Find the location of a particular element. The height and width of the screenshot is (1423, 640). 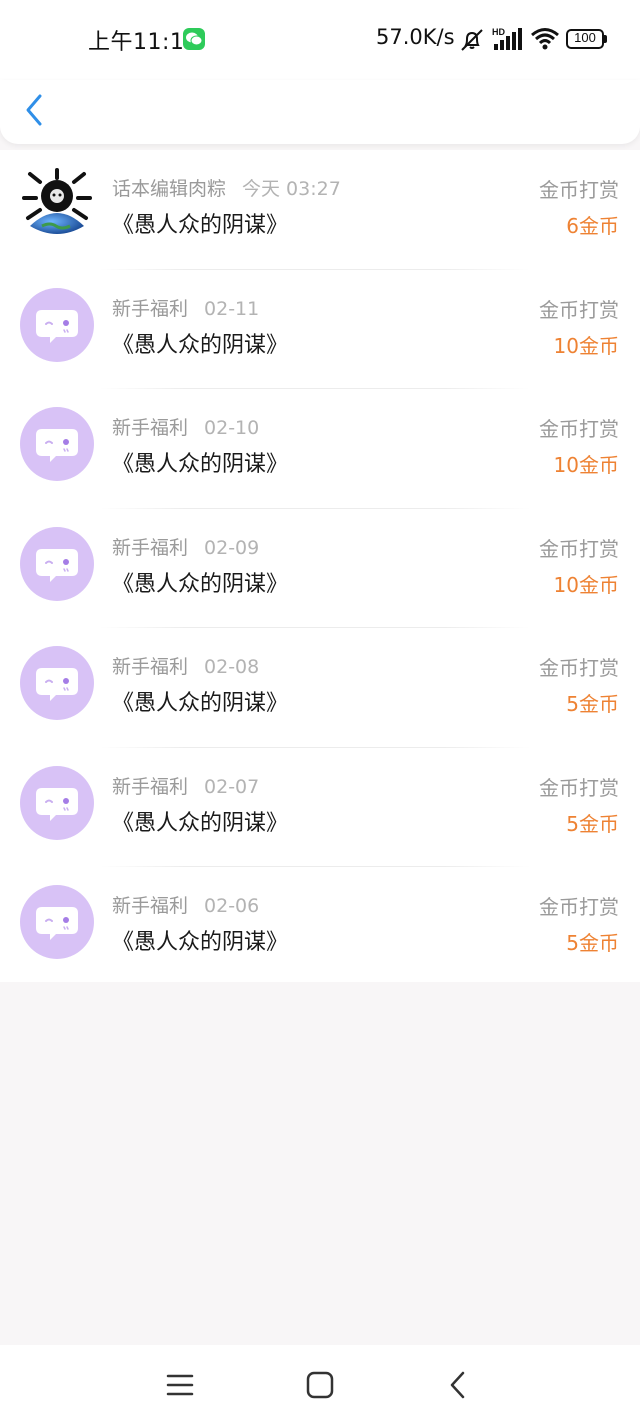

network-speed: 57.0K/s is located at coordinates (415, 37).